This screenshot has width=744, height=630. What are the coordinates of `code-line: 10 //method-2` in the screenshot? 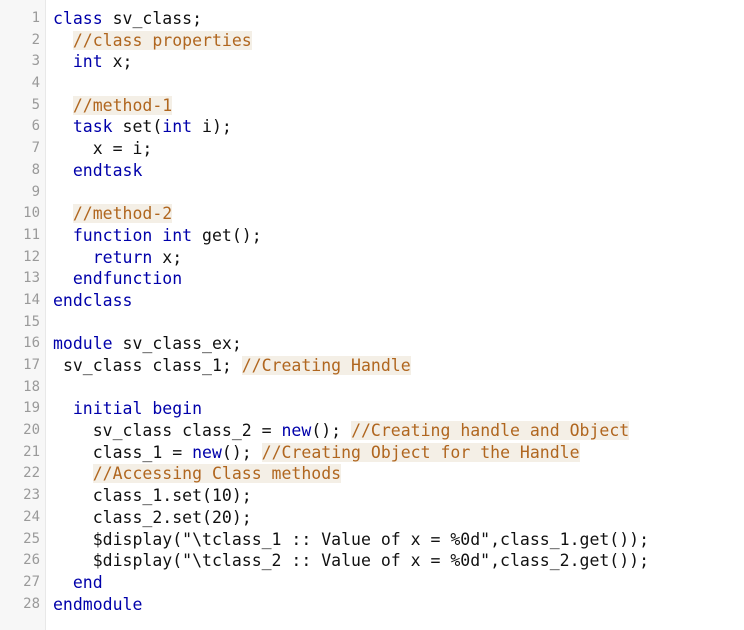 It's located at (372, 214).